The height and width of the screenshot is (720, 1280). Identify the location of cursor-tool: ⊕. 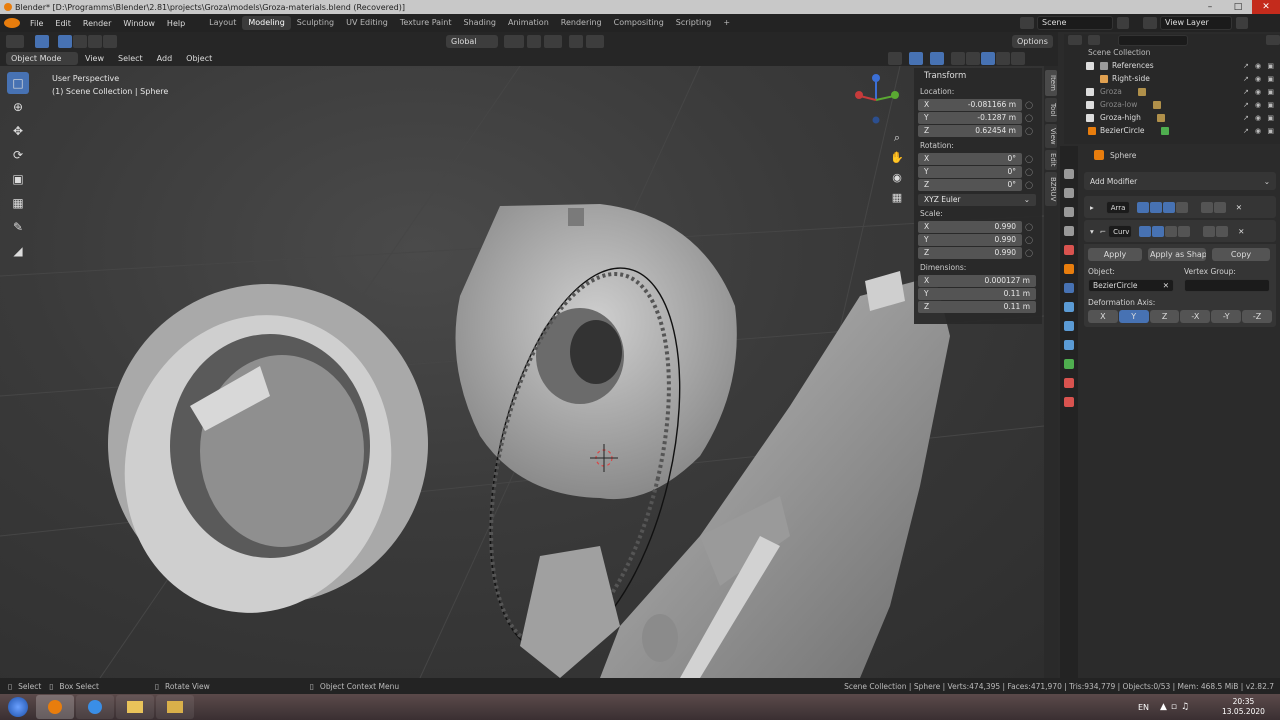
(18, 107).